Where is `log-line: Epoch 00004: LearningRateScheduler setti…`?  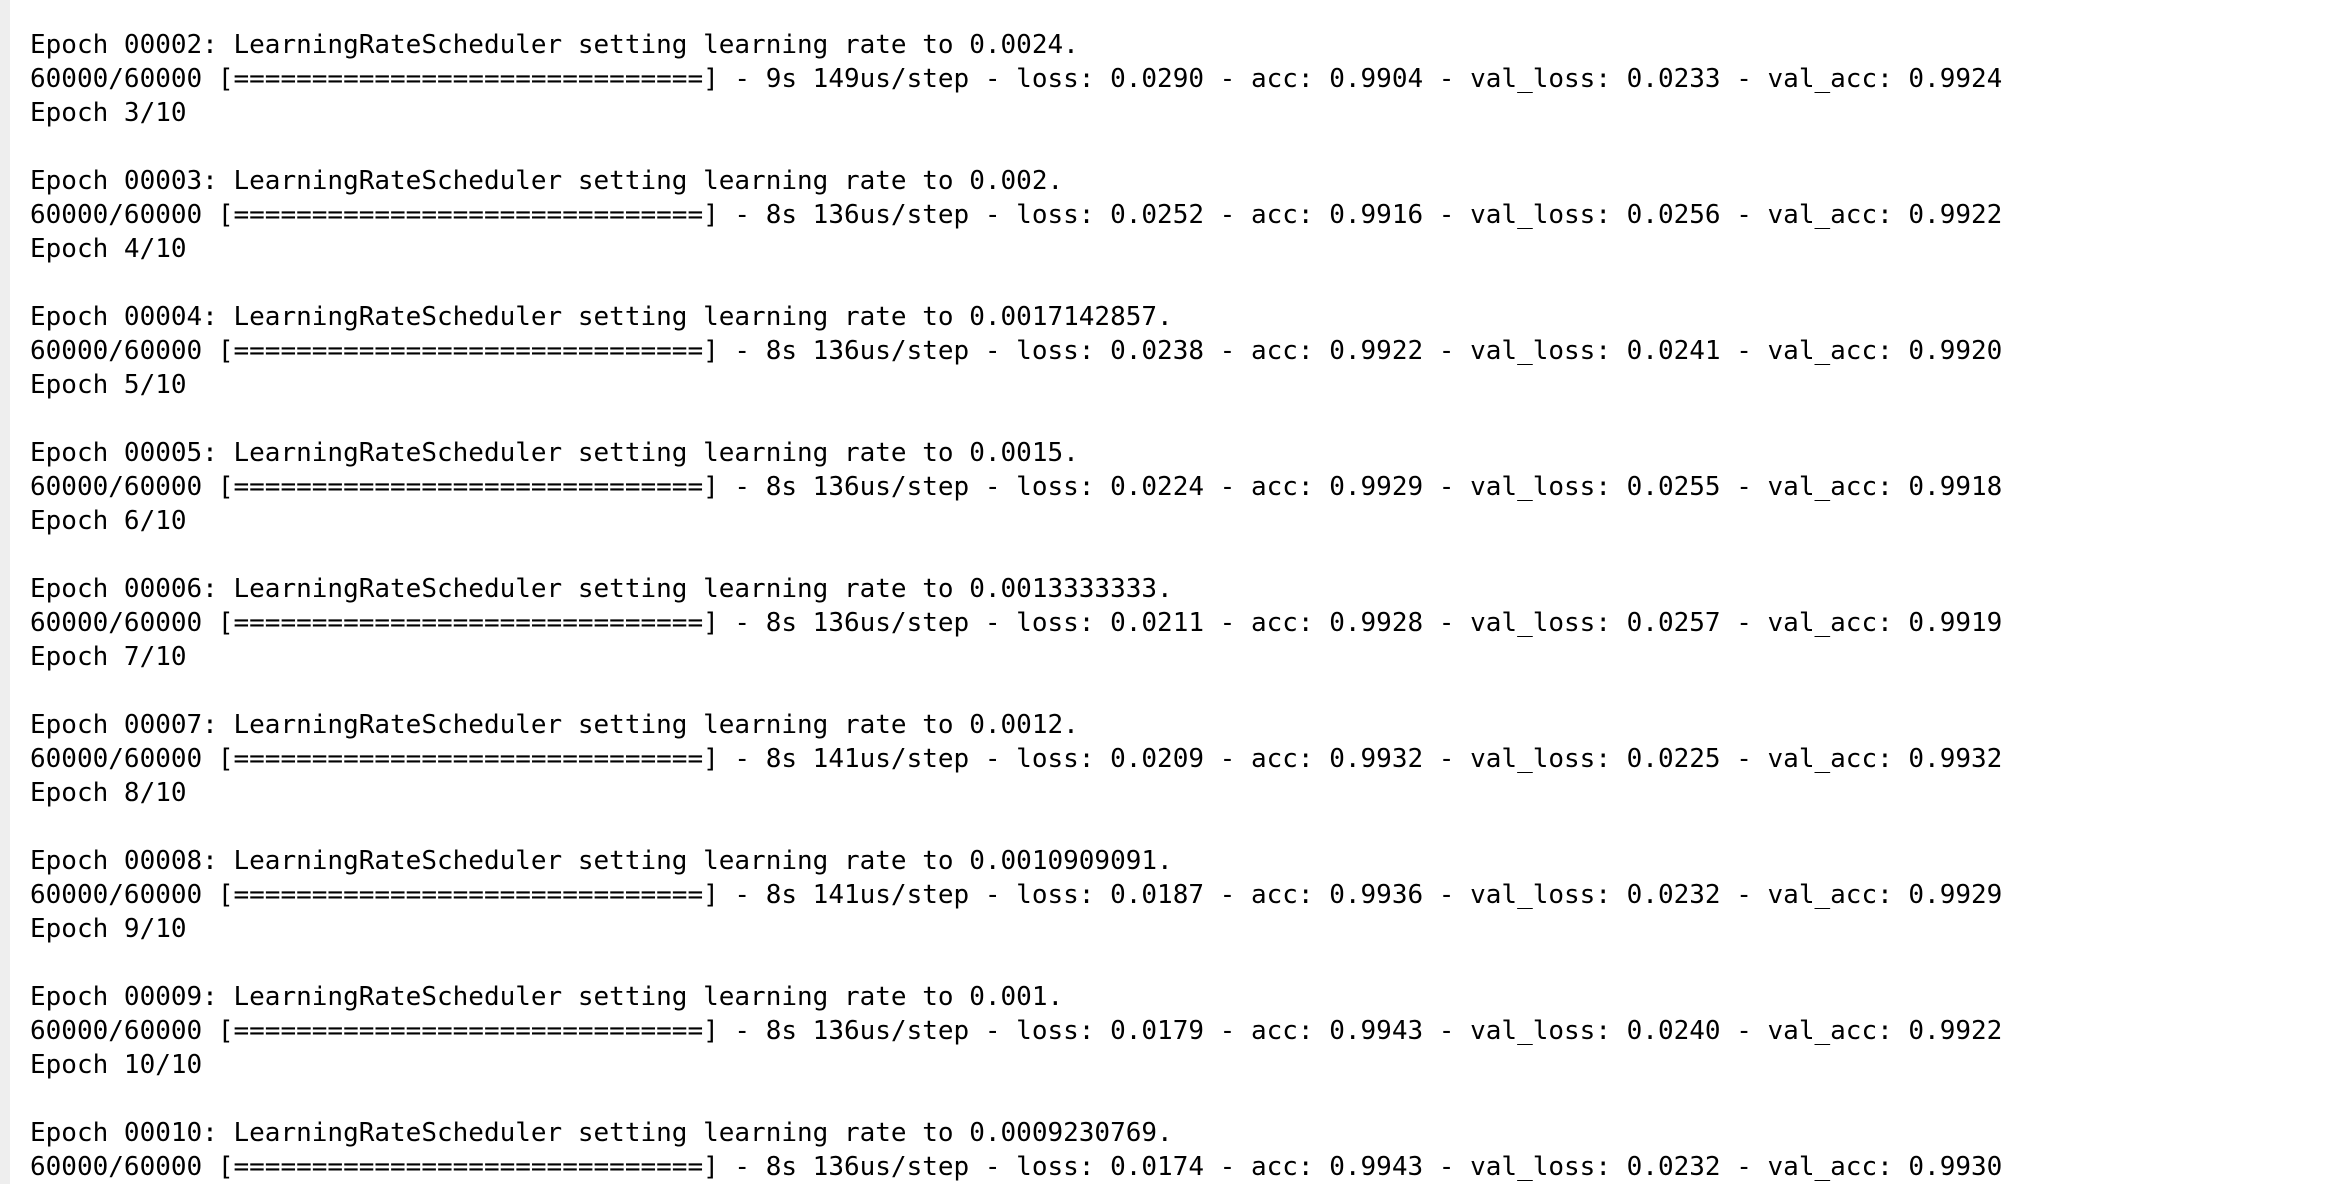 log-line: Epoch 00004: LearningRateScheduler setti… is located at coordinates (601, 317).